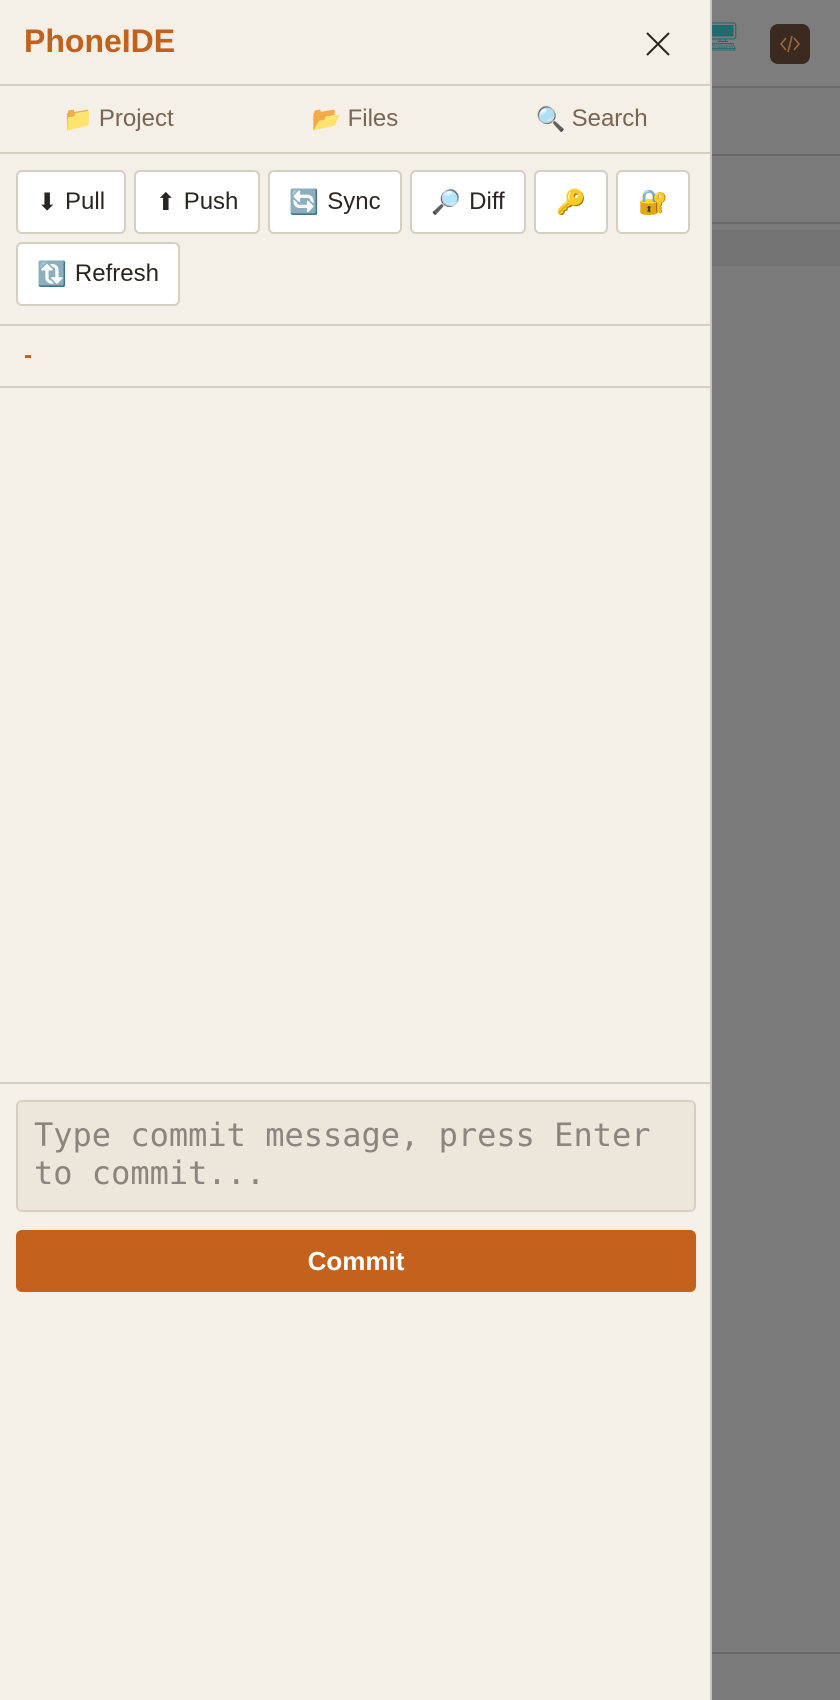  I want to click on tab-project: 📁 Project, so click(118, 119).